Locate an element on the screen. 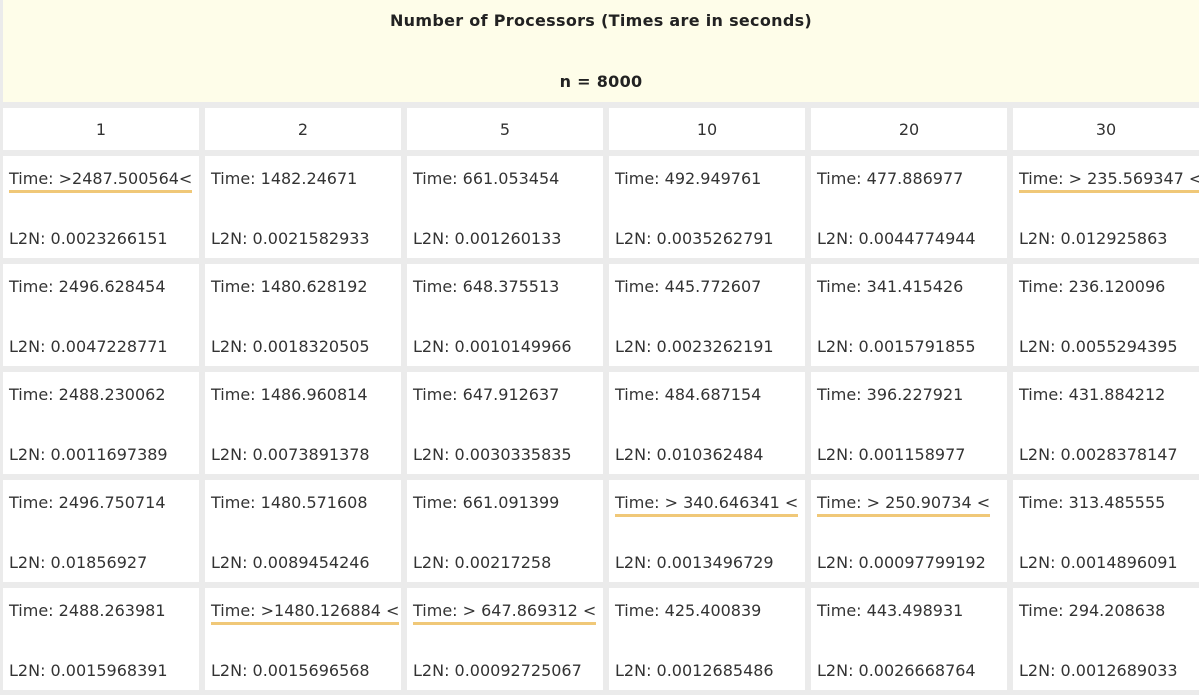  table-cell: Time: 2496.750714 L2N: 0.01856927 is located at coordinates (101, 531).